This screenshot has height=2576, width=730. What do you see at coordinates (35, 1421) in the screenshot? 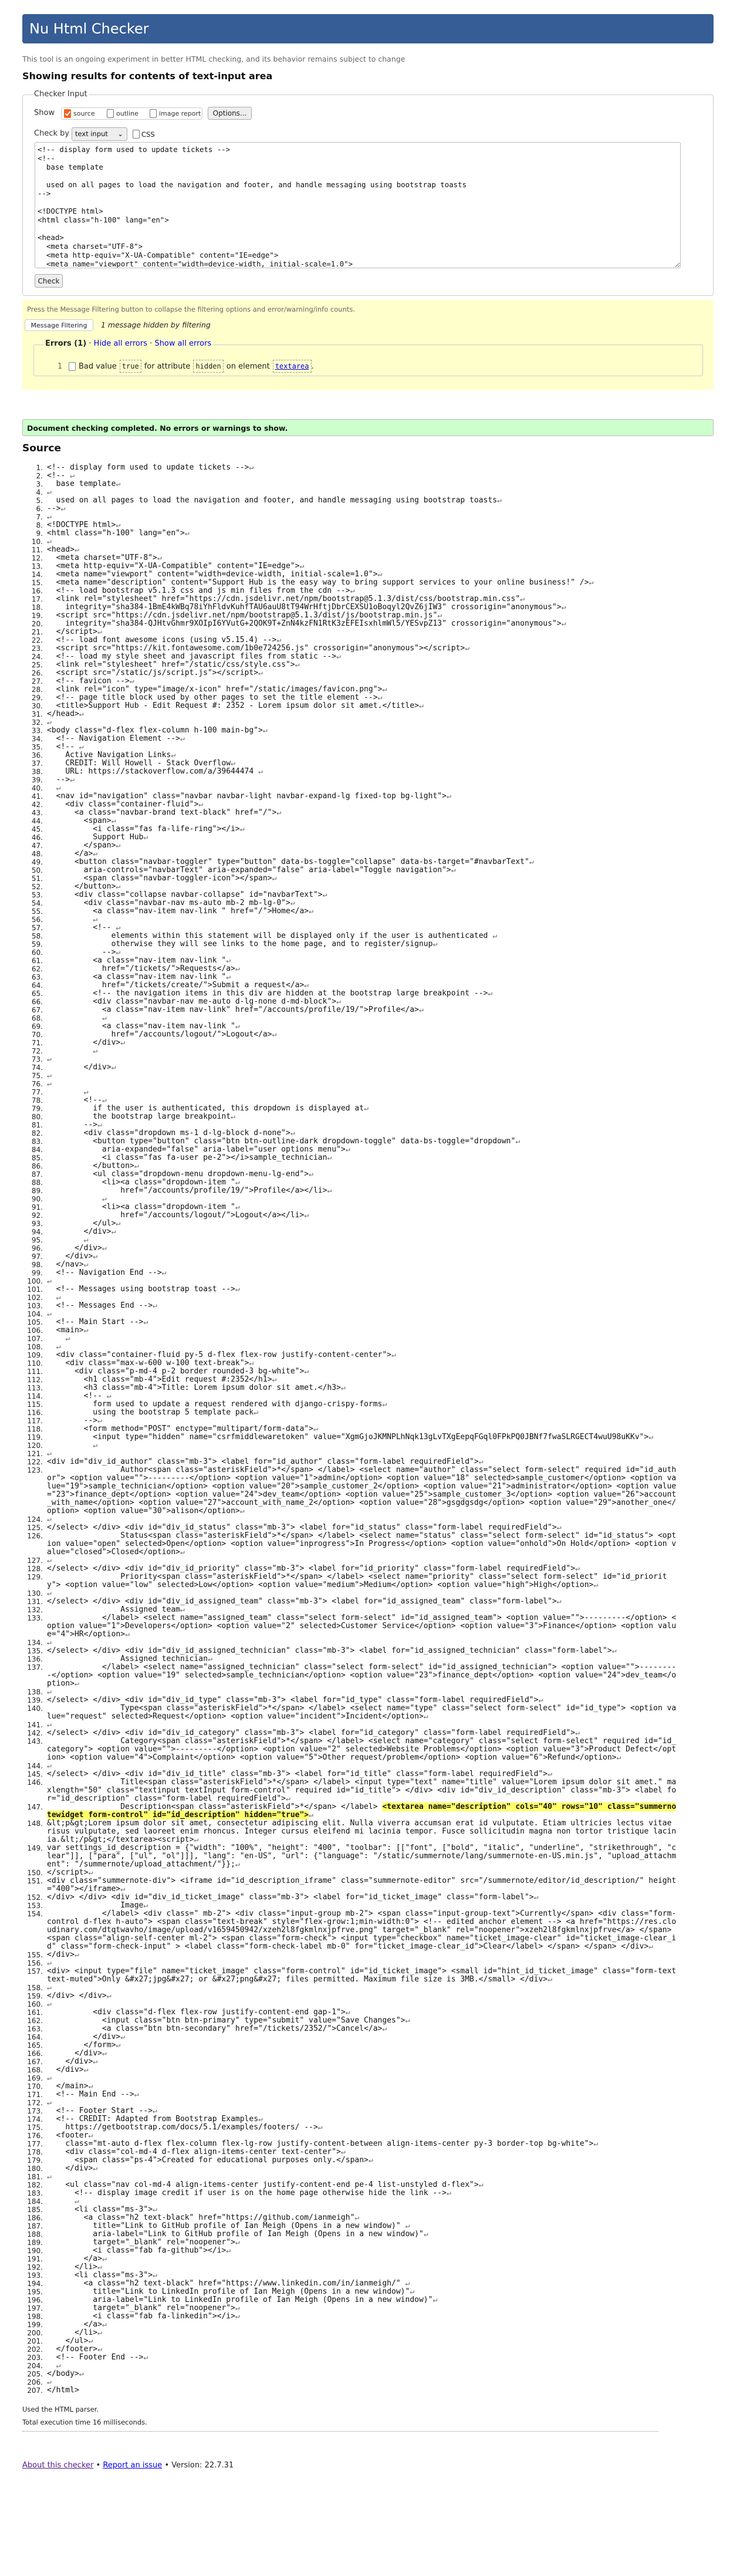
I see `line-number: 117.` at bounding box center [35, 1421].